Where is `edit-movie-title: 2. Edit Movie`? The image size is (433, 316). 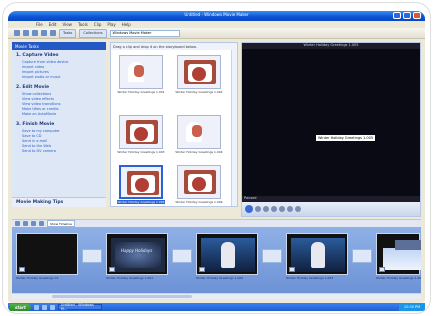 edit-movie-title: 2. Edit Movie is located at coordinates (59, 87).